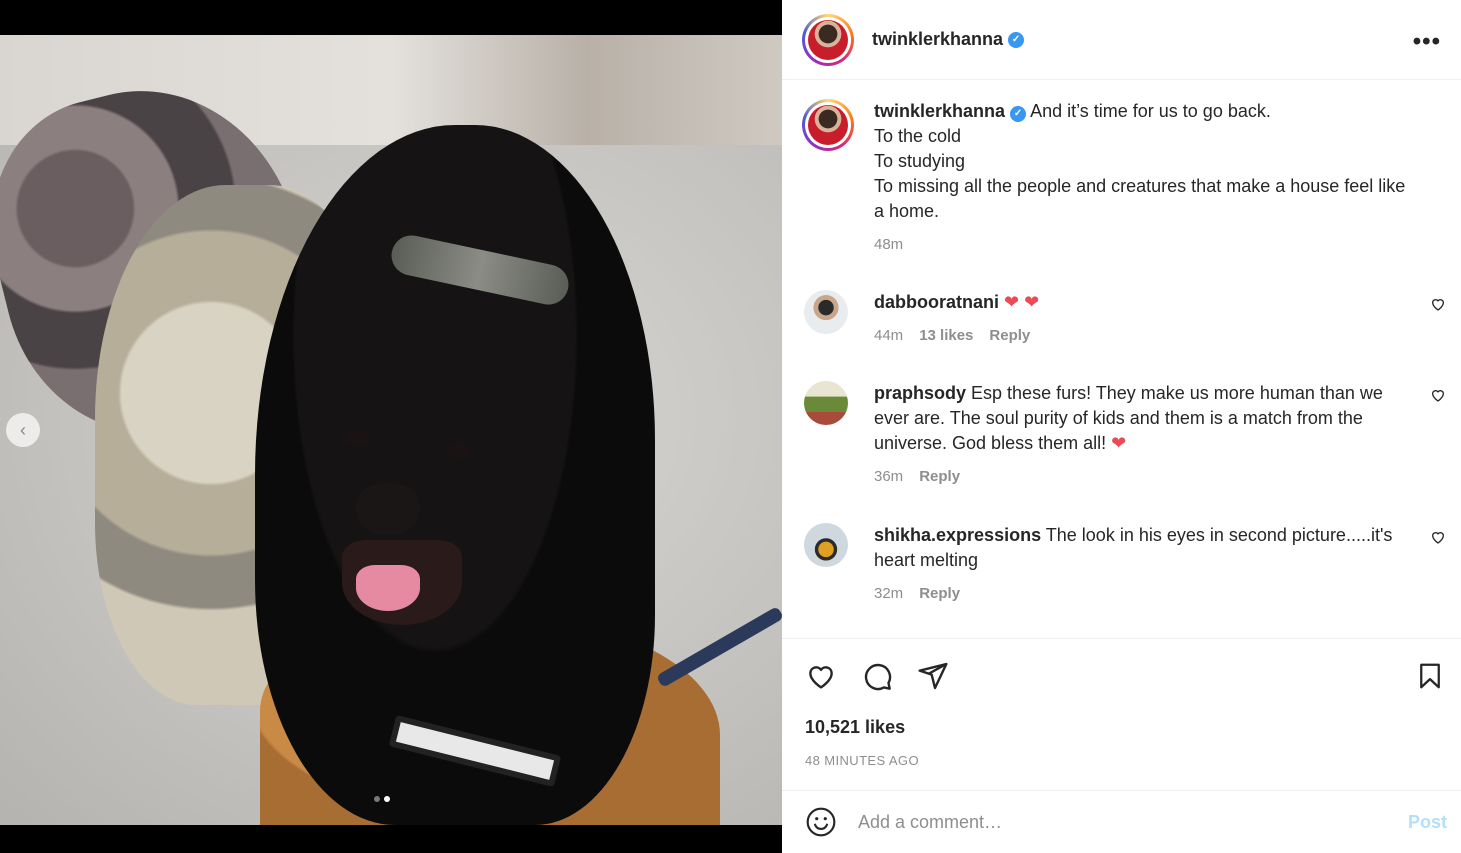  What do you see at coordinates (920, 393) in the screenshot?
I see `commenter-username: praphsody` at bounding box center [920, 393].